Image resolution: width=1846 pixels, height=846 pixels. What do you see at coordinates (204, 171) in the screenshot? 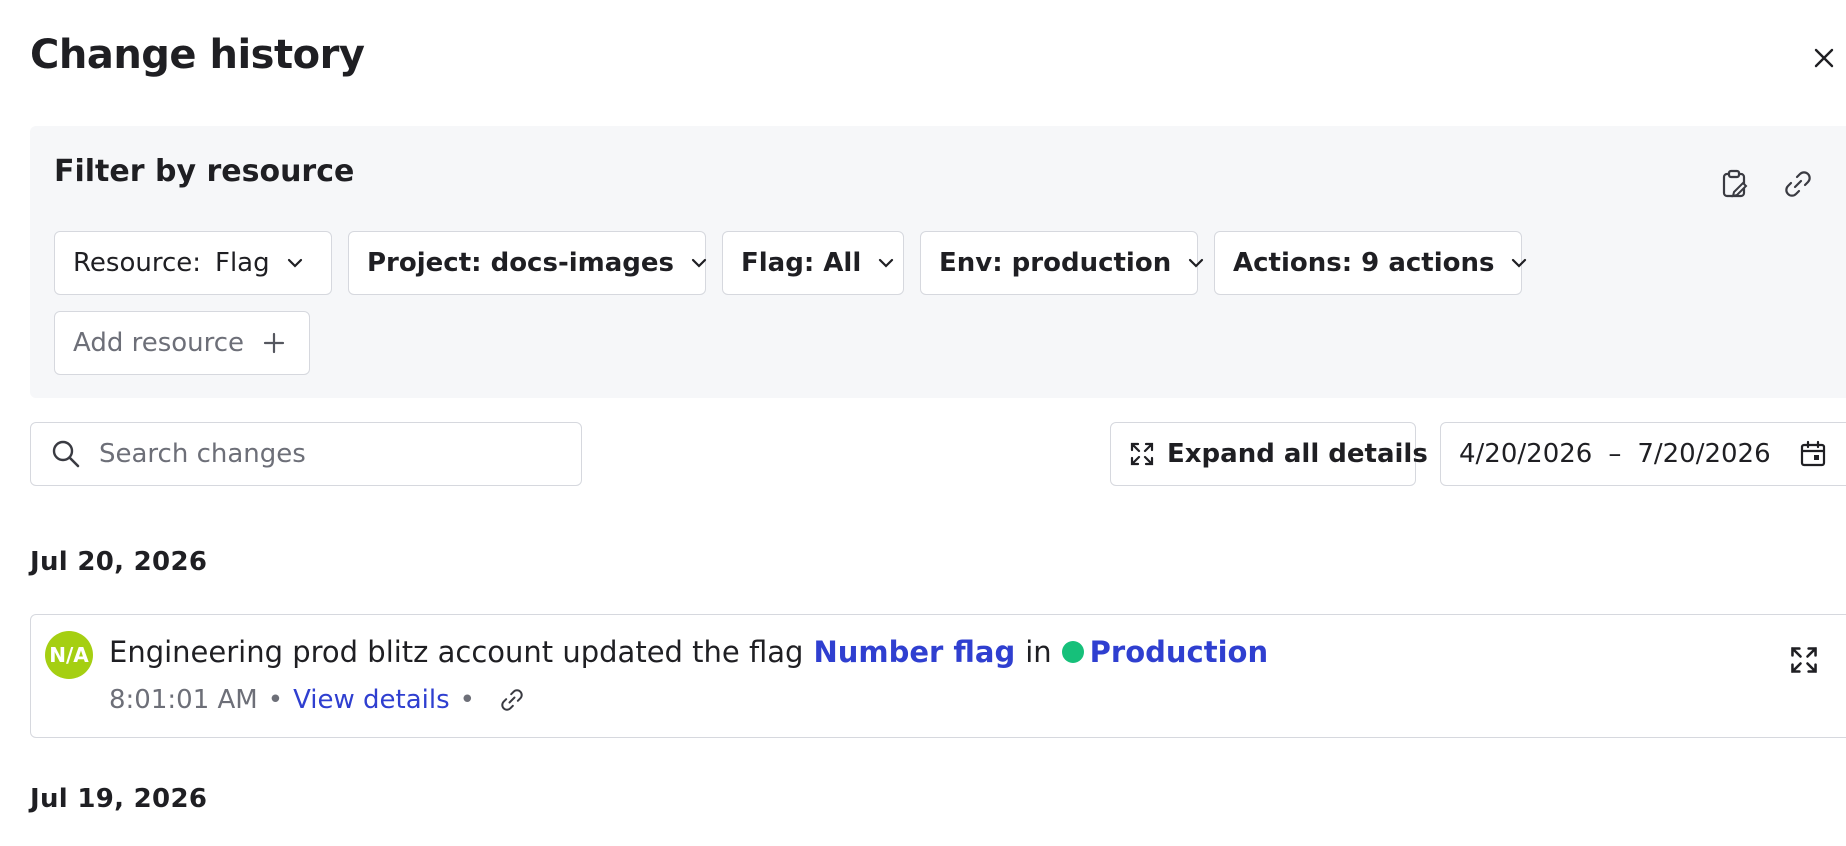
I see `filter-title: Filter by resource` at bounding box center [204, 171].